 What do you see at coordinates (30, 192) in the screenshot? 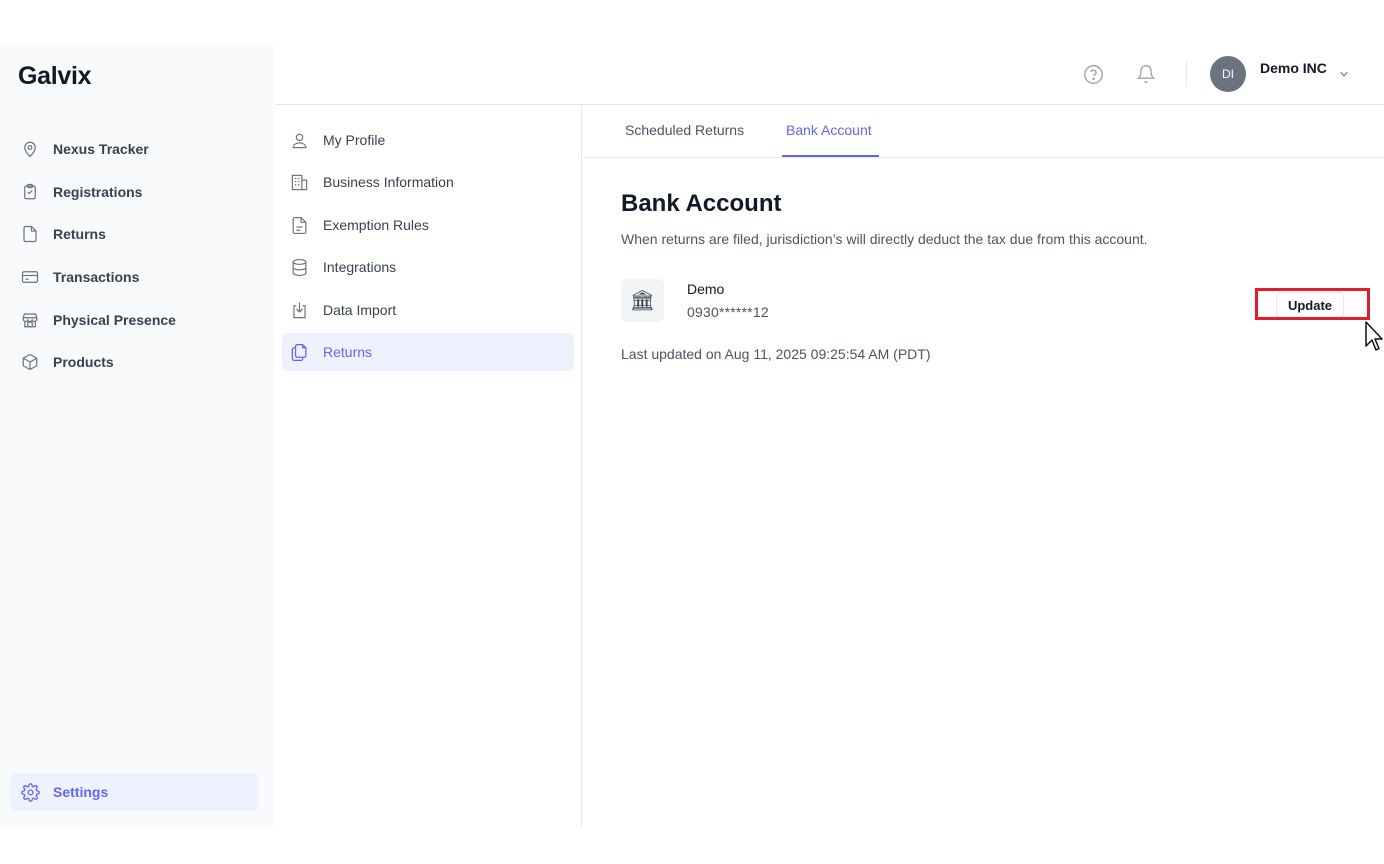
I see `clipboard-icon` at bounding box center [30, 192].